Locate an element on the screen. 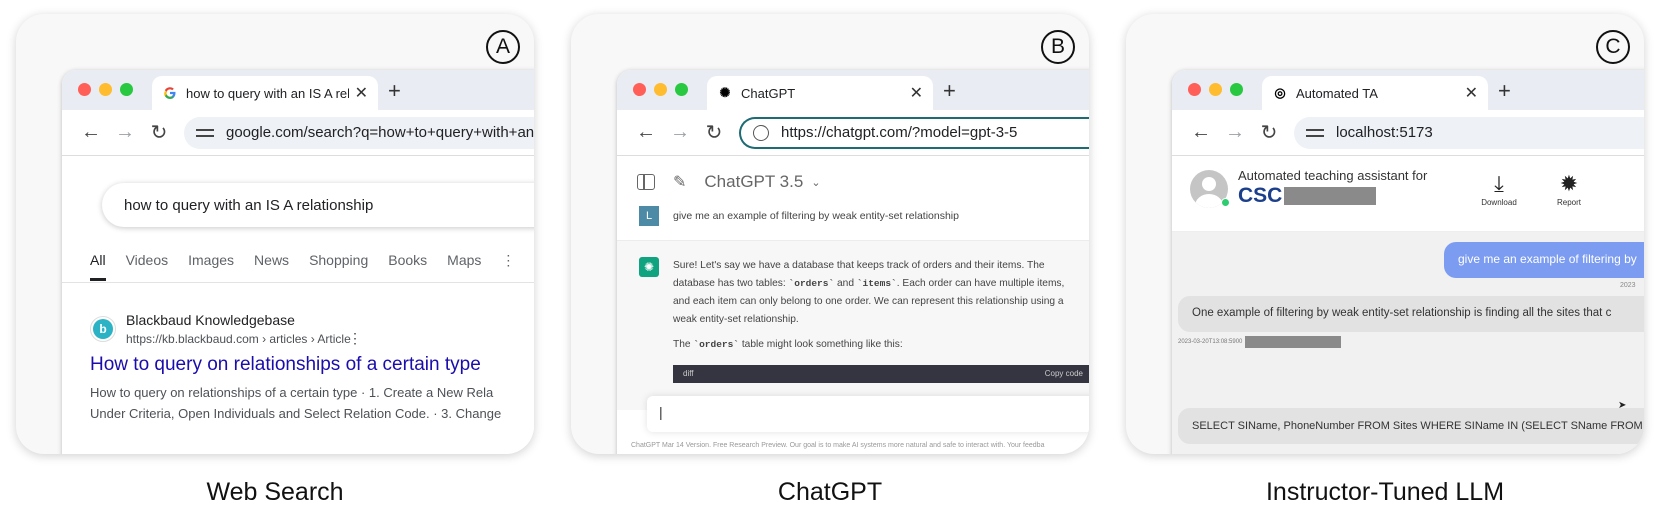 The width and height of the screenshot is (1661, 521). download-icon: ⤓ is located at coordinates (1499, 183).